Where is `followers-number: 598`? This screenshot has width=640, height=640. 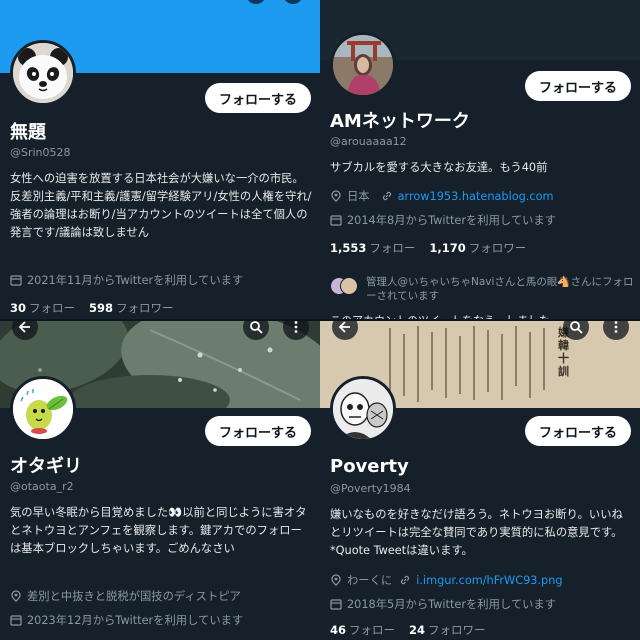
followers-number: 598 is located at coordinates (101, 308).